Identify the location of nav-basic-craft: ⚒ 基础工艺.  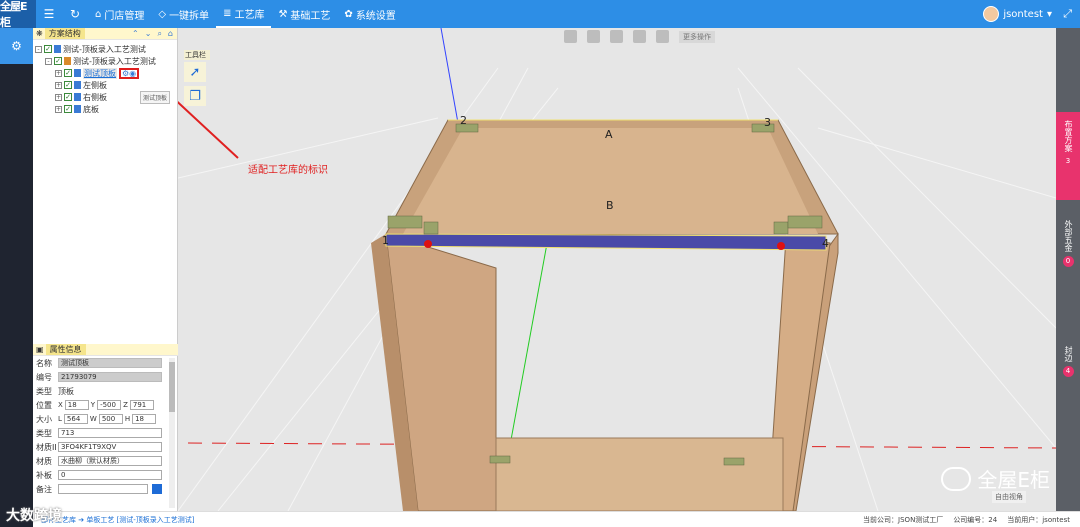
(304, 14).